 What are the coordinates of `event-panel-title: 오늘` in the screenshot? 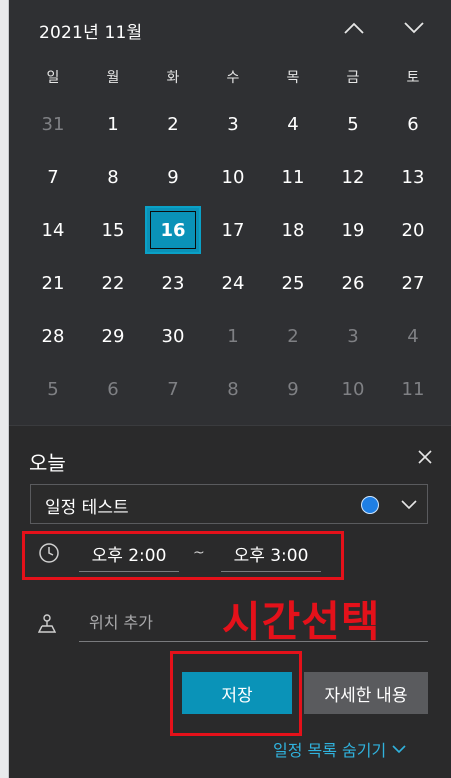 It's located at (47, 463).